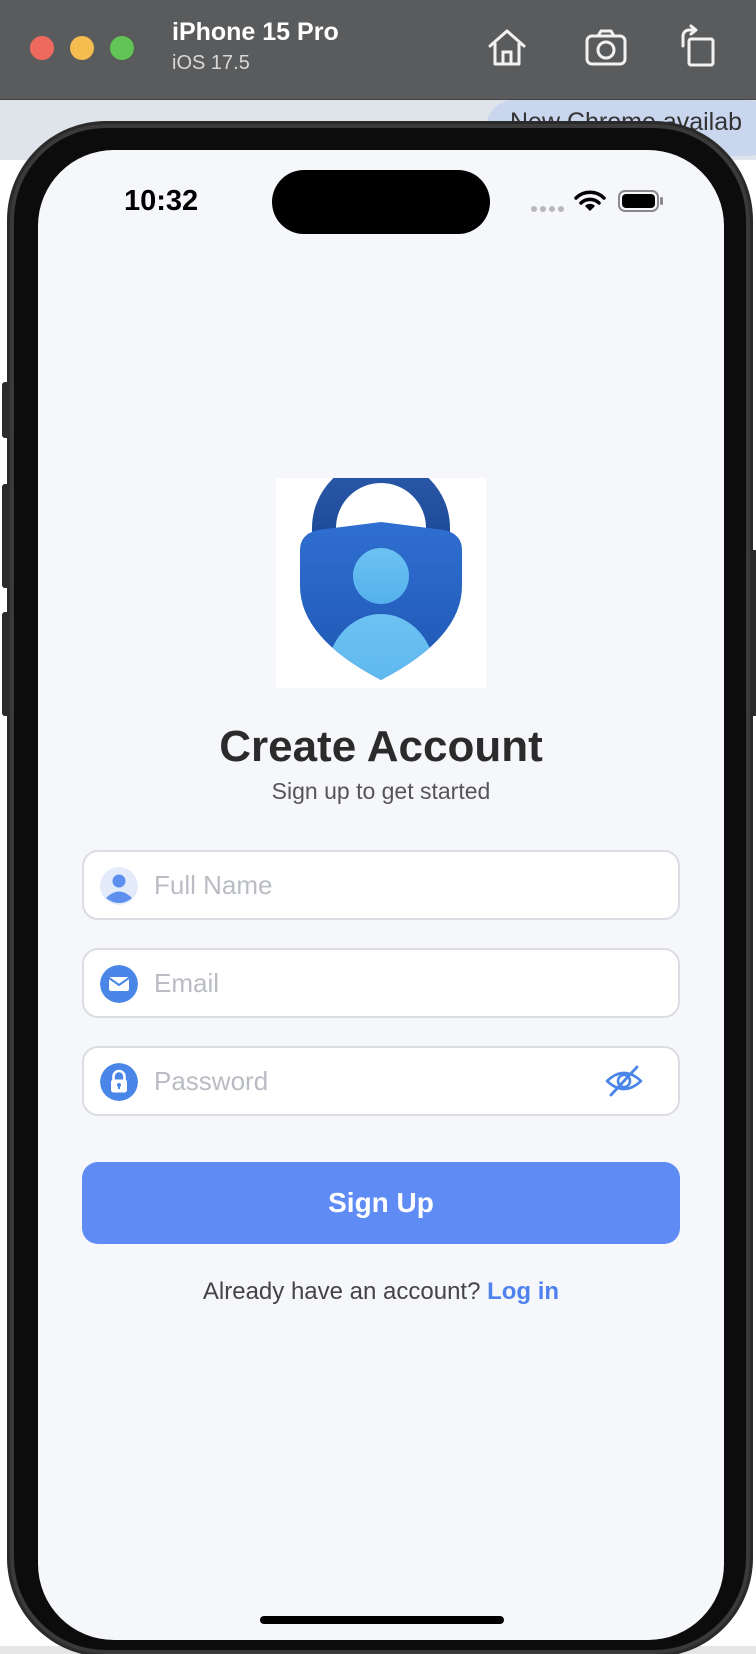  I want to click on home-icon, so click(507, 47).